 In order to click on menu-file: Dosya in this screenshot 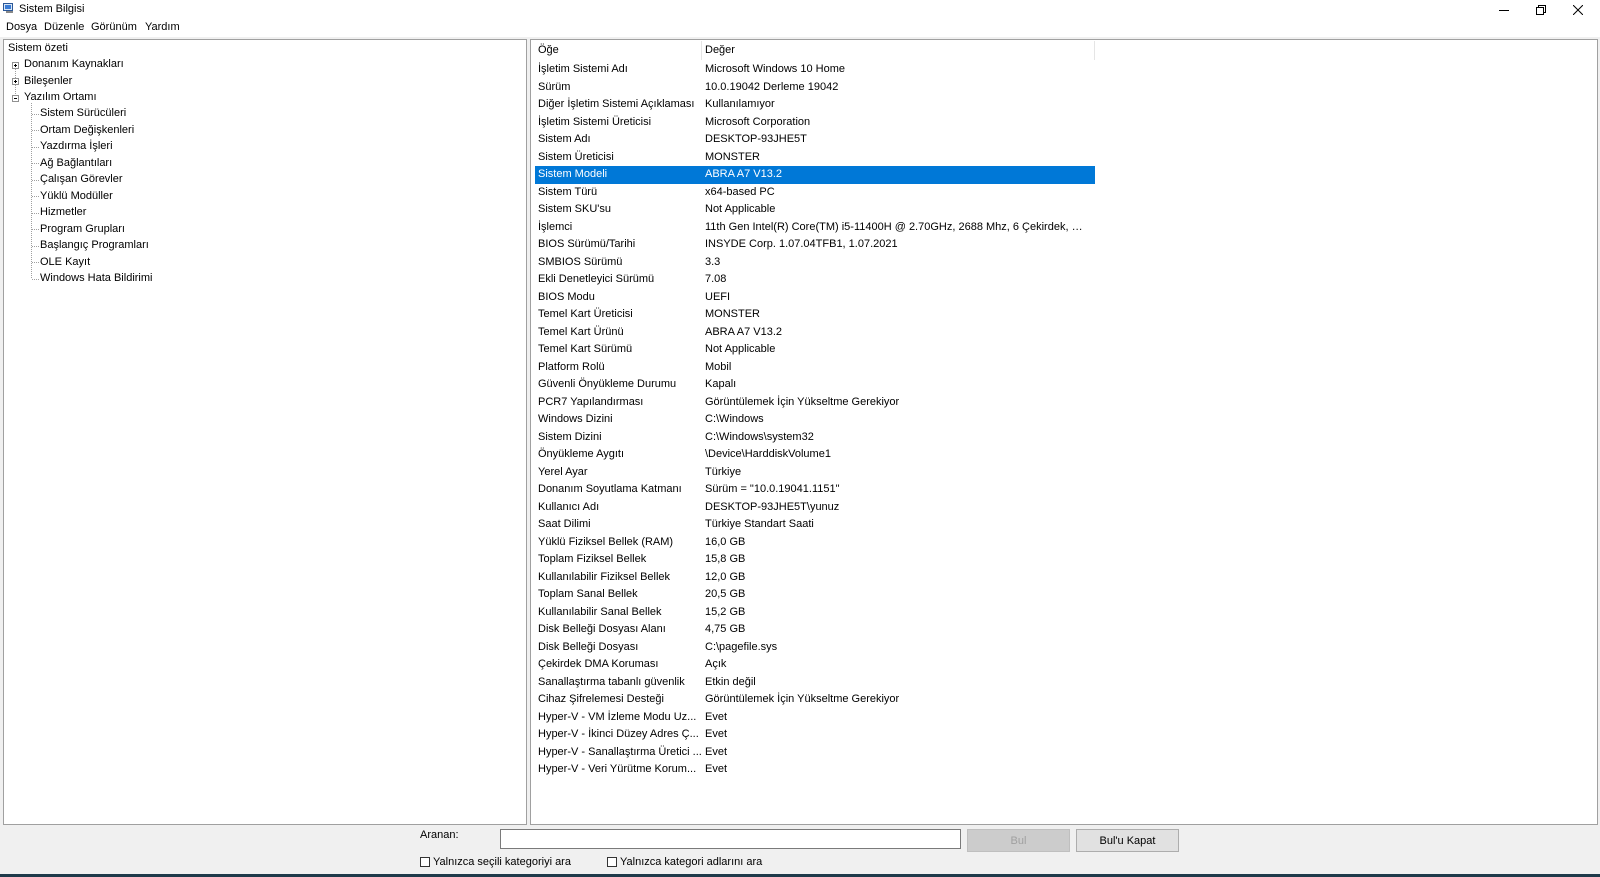, I will do `click(21, 27)`.